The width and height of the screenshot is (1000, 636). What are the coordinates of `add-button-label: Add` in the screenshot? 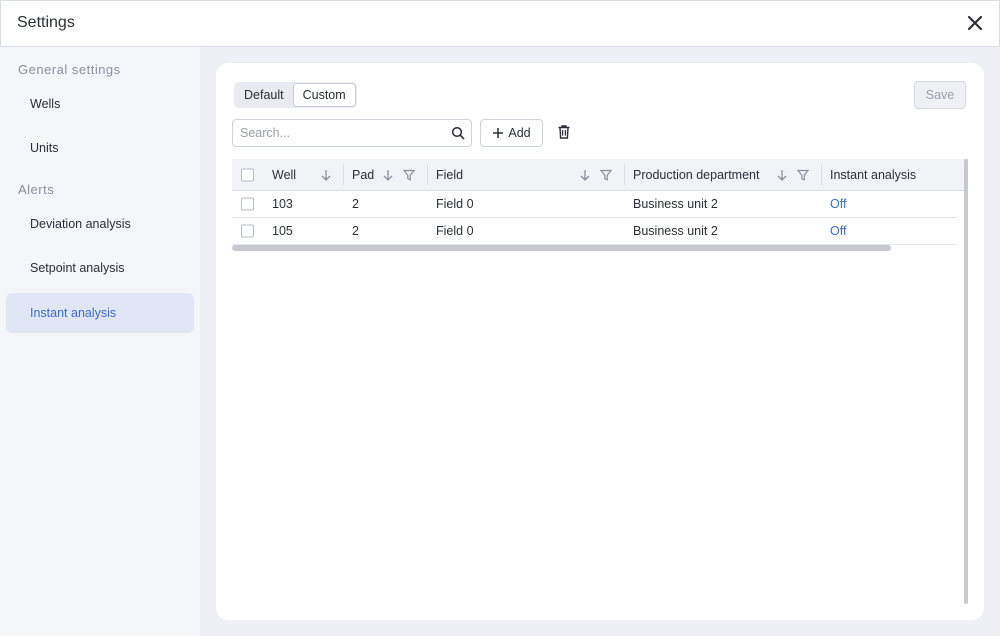 It's located at (519, 133).